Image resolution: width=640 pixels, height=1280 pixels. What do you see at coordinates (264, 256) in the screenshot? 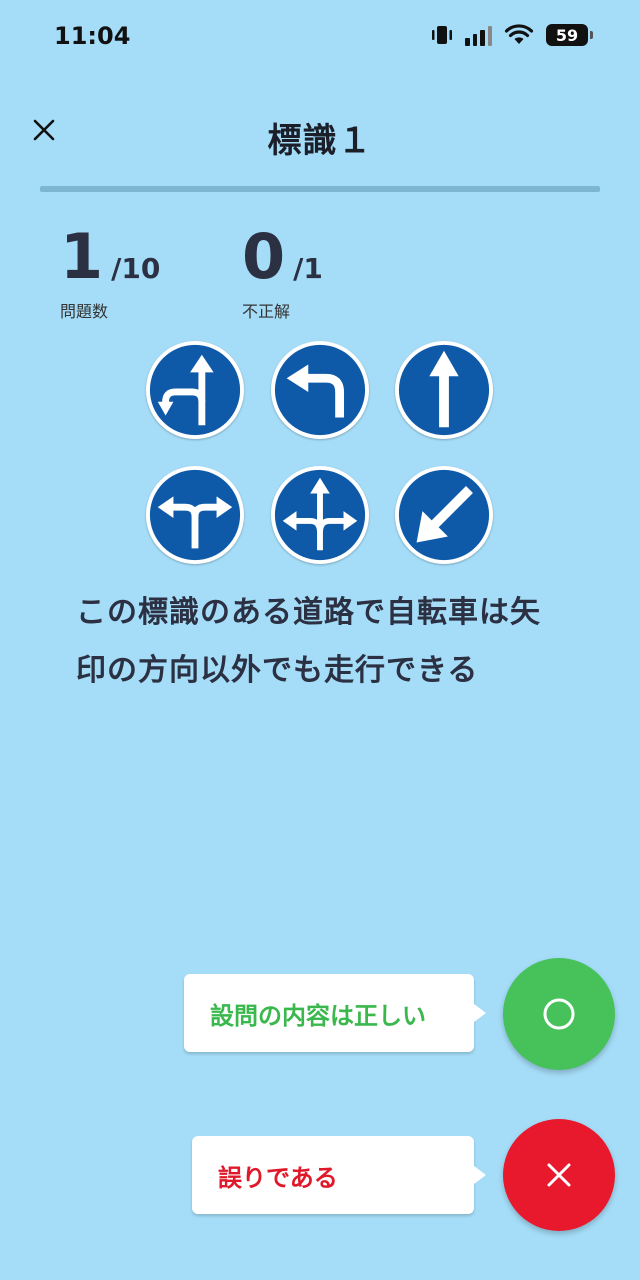
I see `incorrect-number: 0` at bounding box center [264, 256].